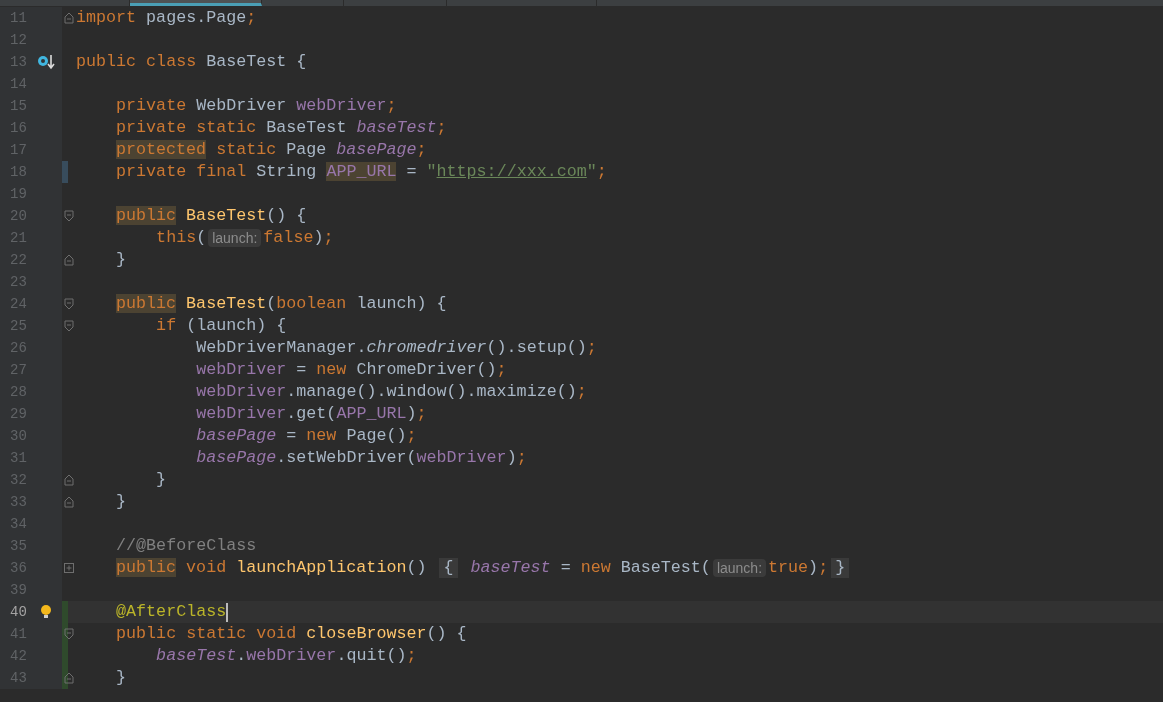 This screenshot has width=1163, height=702. What do you see at coordinates (241, 655) in the screenshot?
I see `code-token: .` at bounding box center [241, 655].